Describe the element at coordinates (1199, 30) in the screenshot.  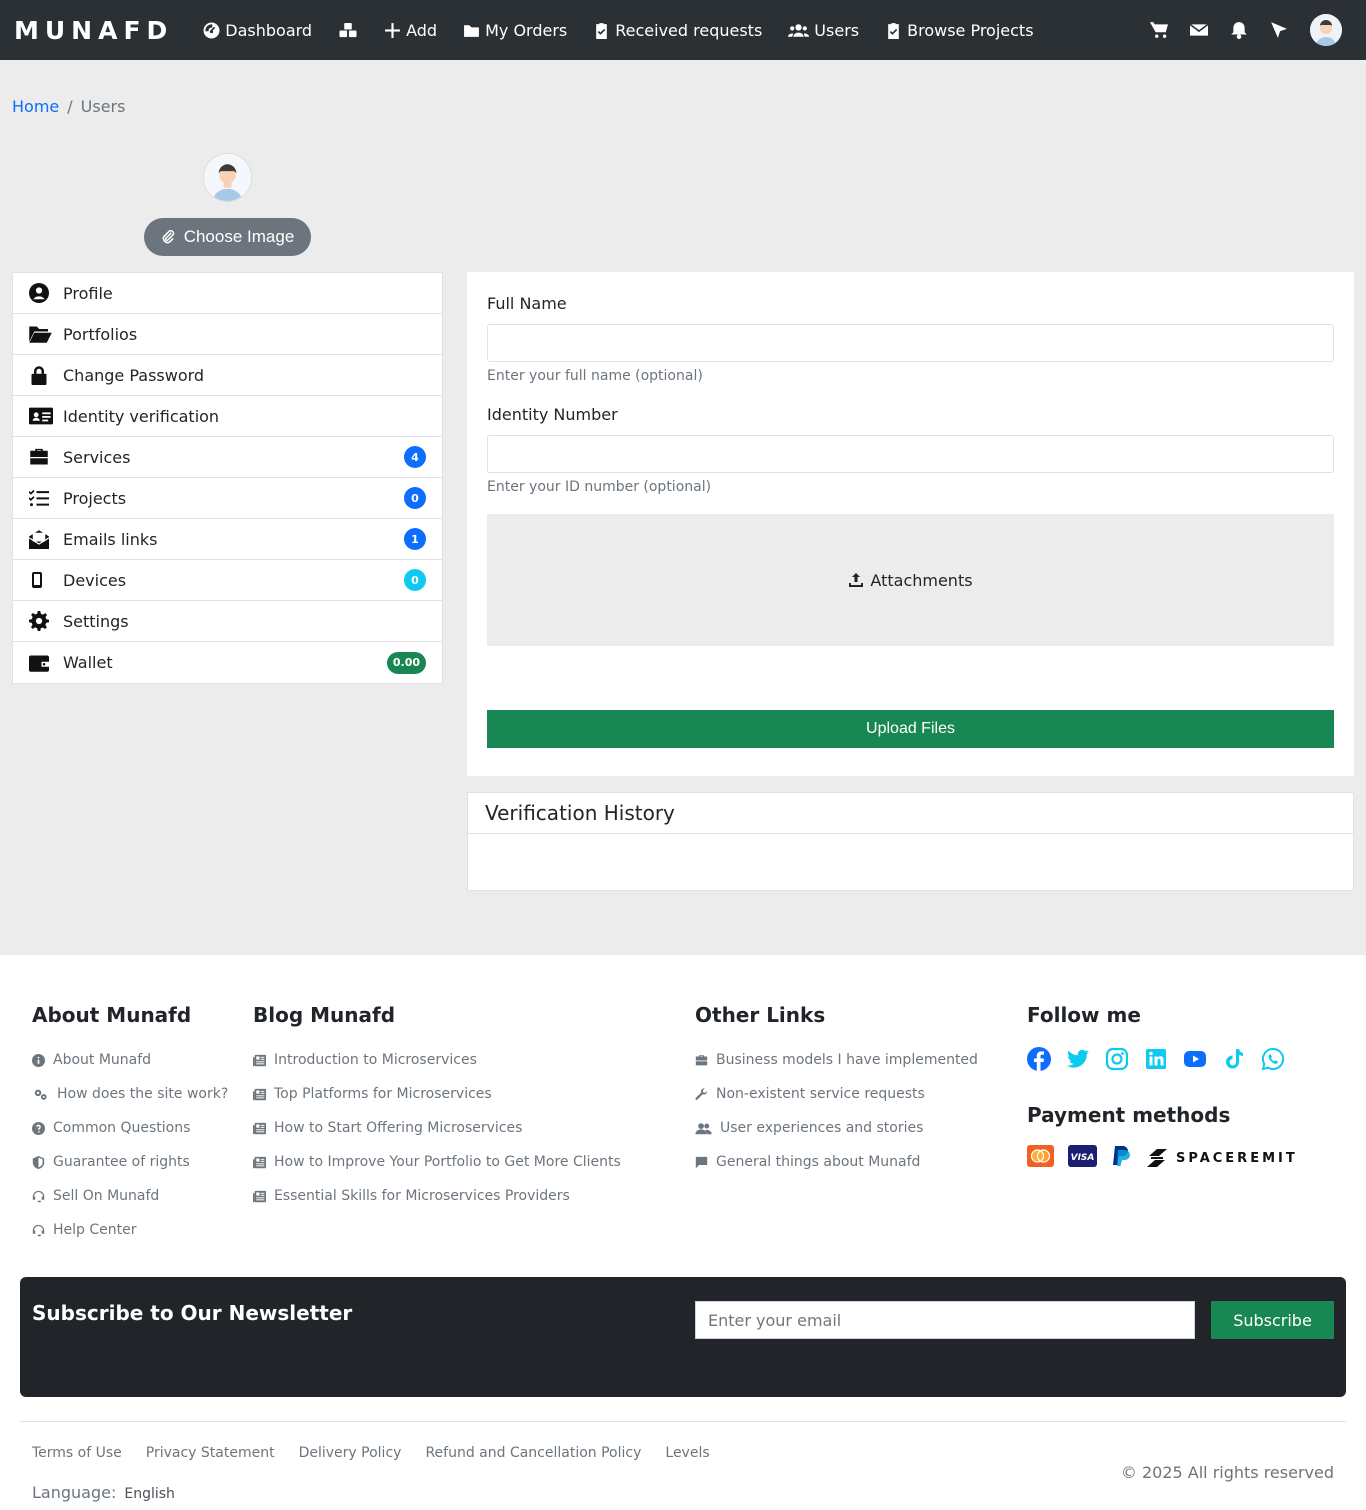
I see `envelope-icon` at that location.